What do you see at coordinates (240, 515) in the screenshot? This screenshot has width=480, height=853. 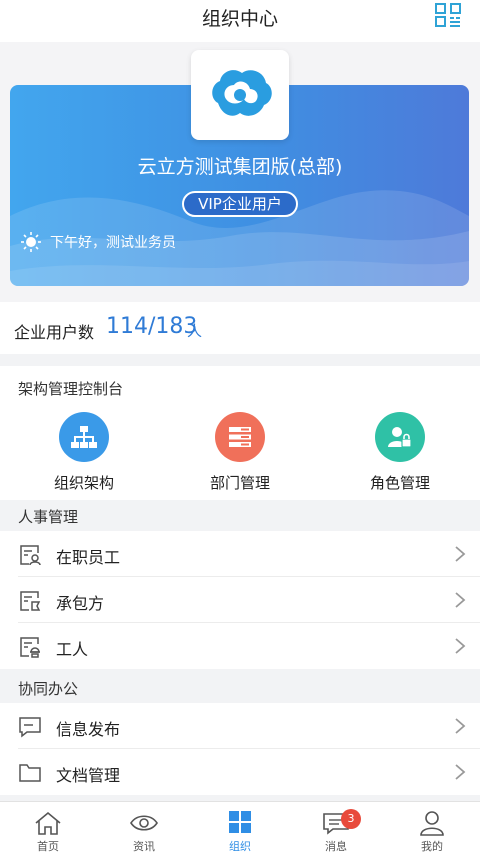 I see `hr-section-header: 人事管理` at bounding box center [240, 515].